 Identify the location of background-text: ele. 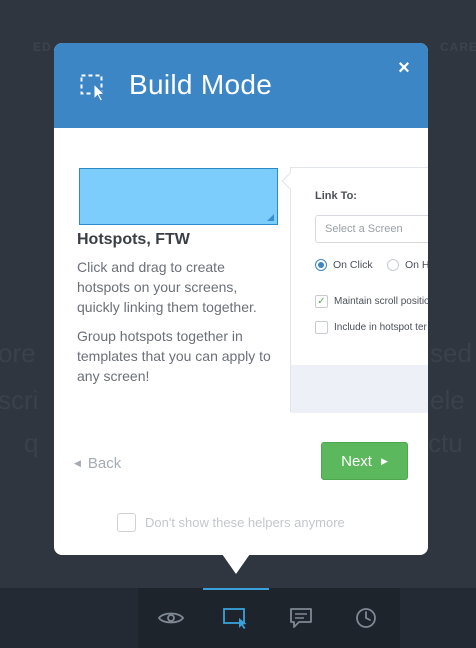
(447, 400).